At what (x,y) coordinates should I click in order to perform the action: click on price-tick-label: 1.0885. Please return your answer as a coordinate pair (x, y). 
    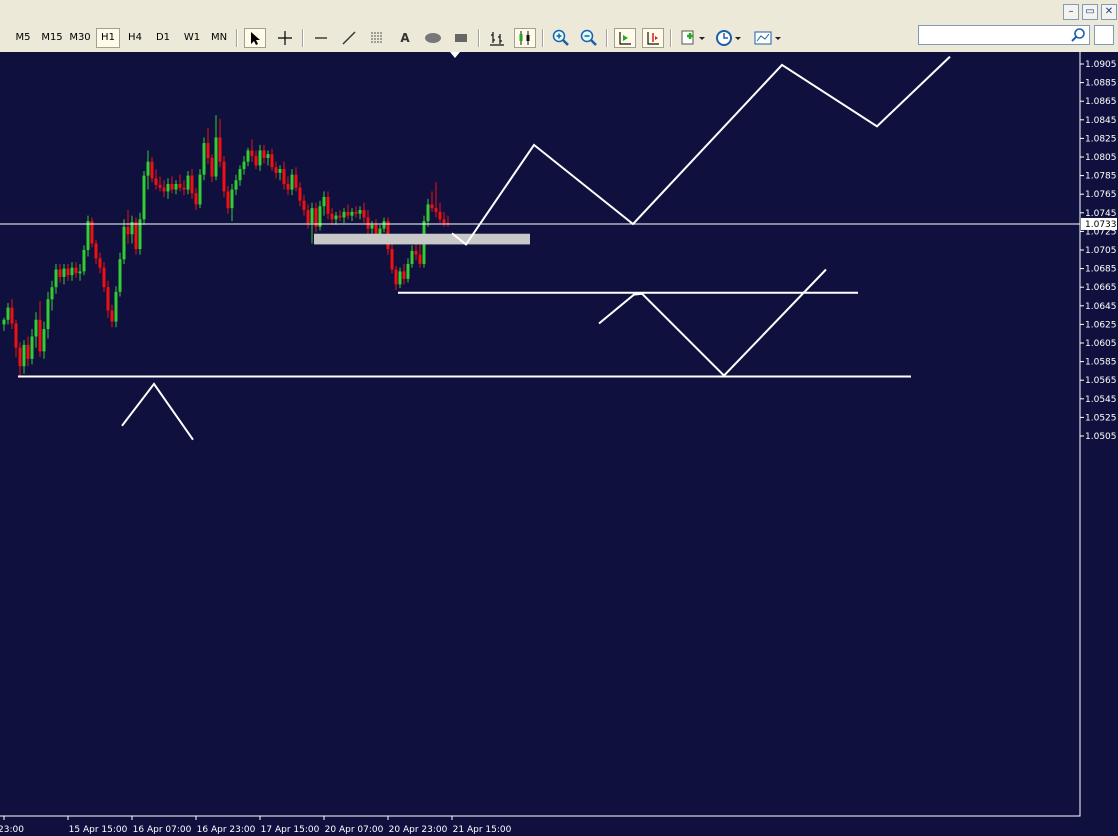
    Looking at the image, I should click on (1101, 84).